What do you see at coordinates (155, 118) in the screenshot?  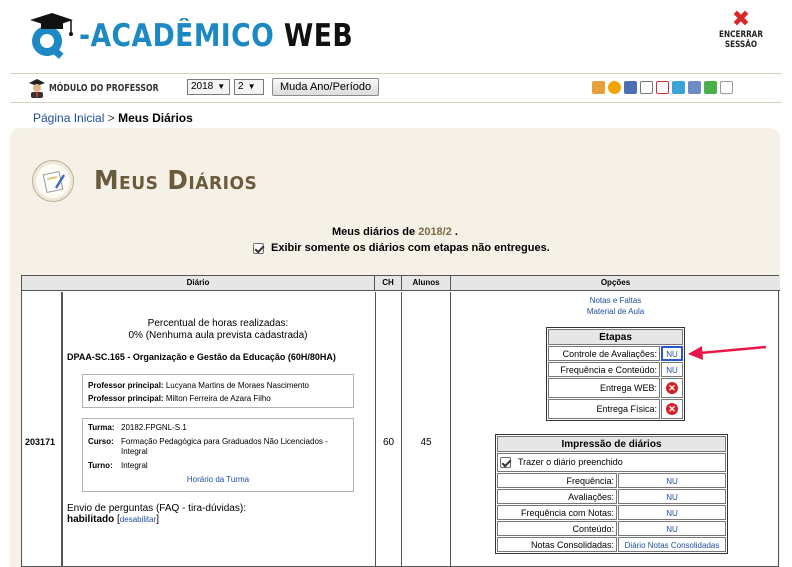 I see `breadcrumb-current: Meus Diários` at bounding box center [155, 118].